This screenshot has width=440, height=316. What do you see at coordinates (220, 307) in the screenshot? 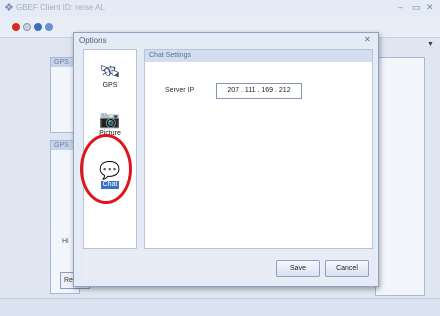
I see `status-bar` at bounding box center [220, 307].